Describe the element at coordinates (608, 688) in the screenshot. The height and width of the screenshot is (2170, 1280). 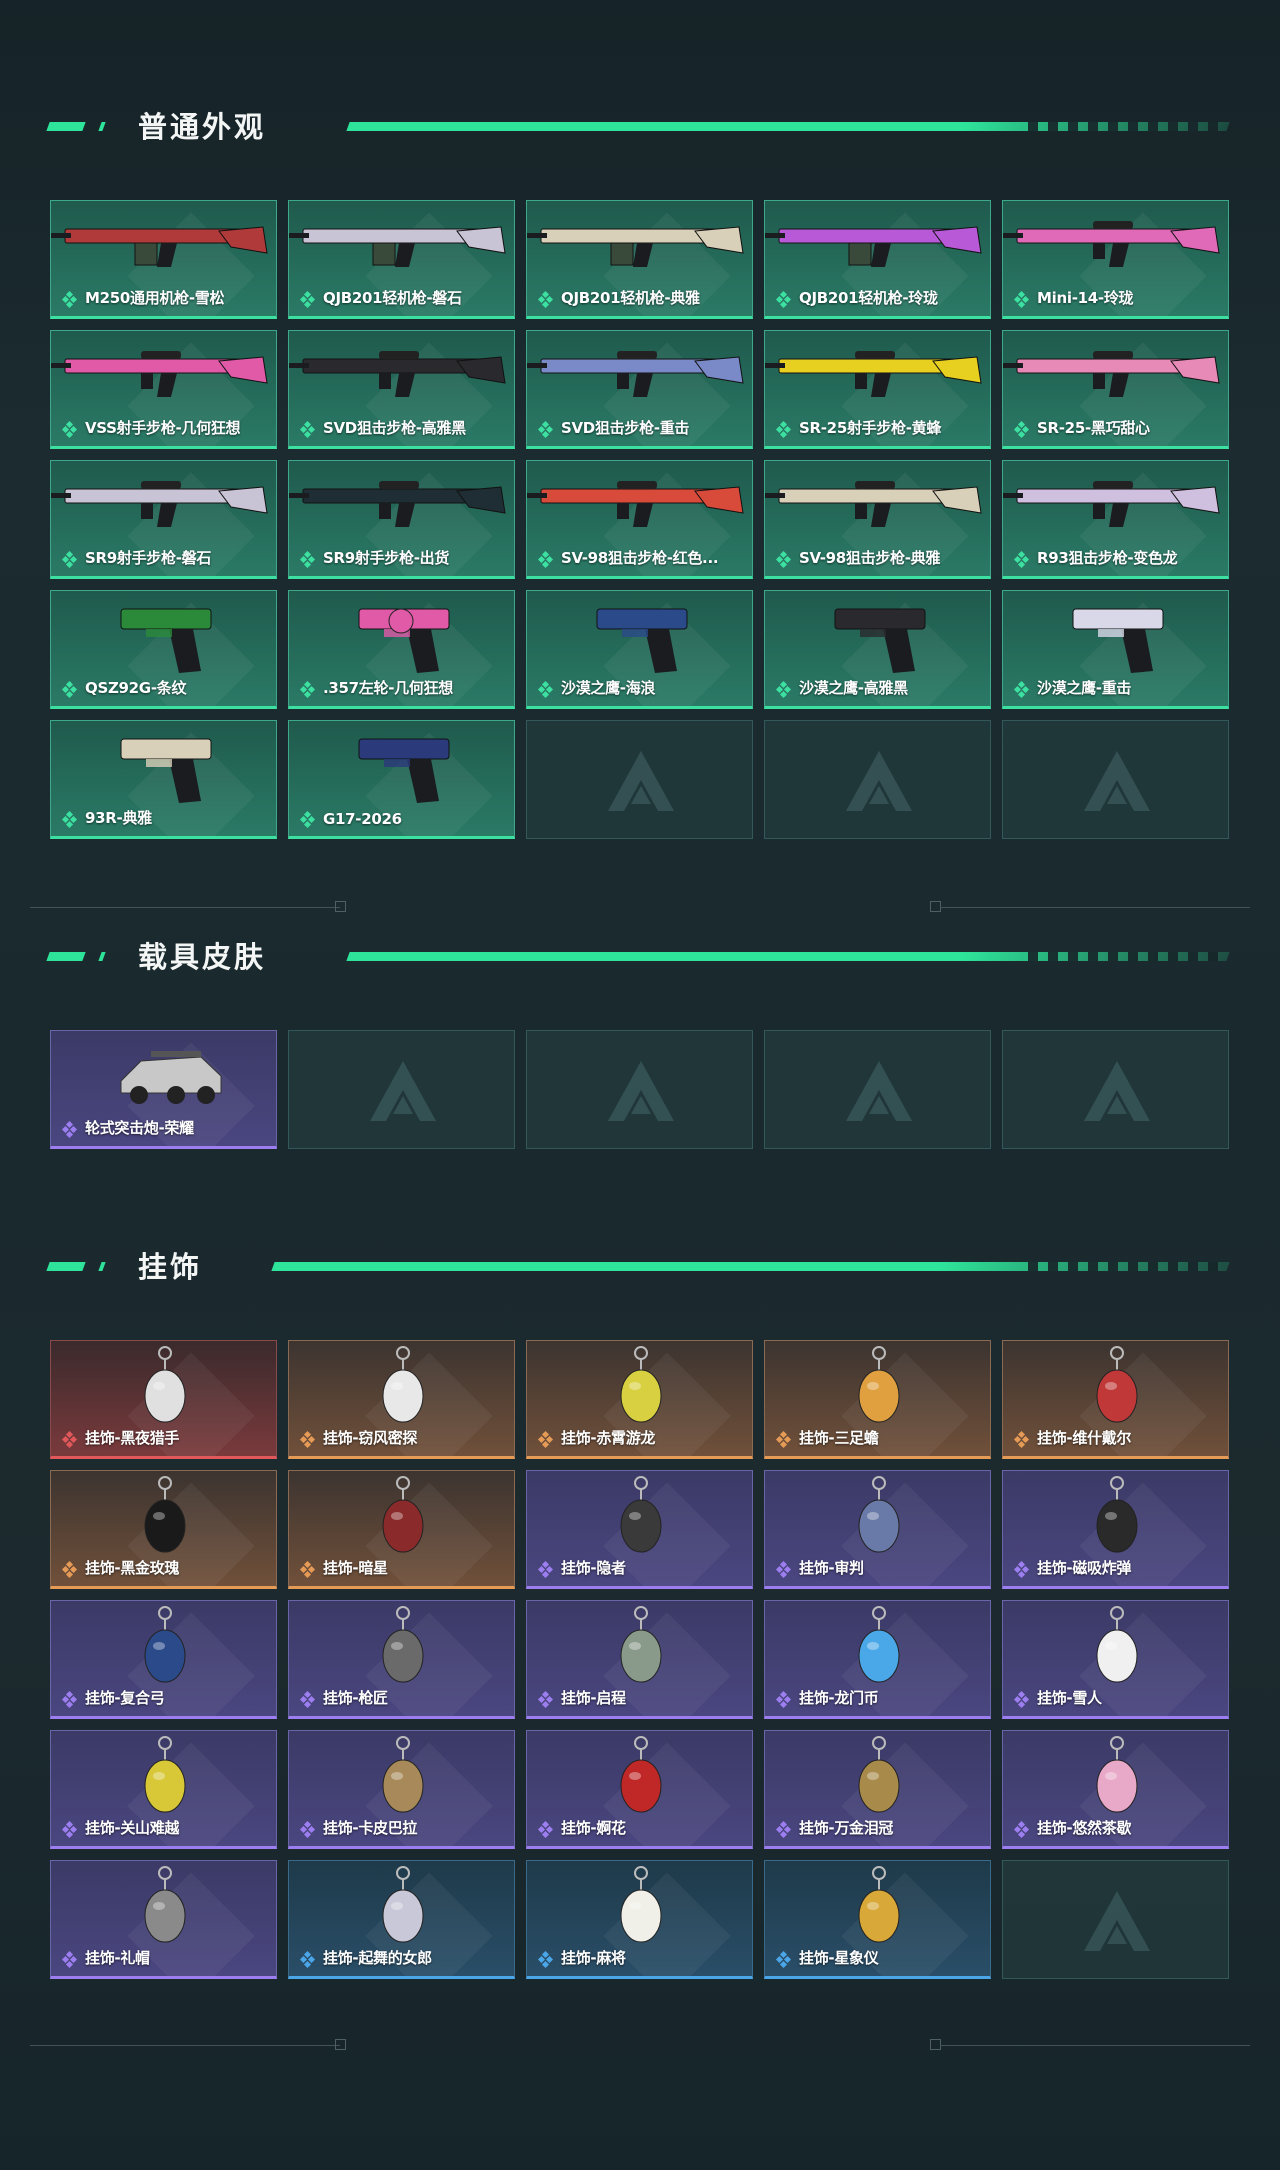
I see `item-name: 沙漠之鹰-海浪` at that location.